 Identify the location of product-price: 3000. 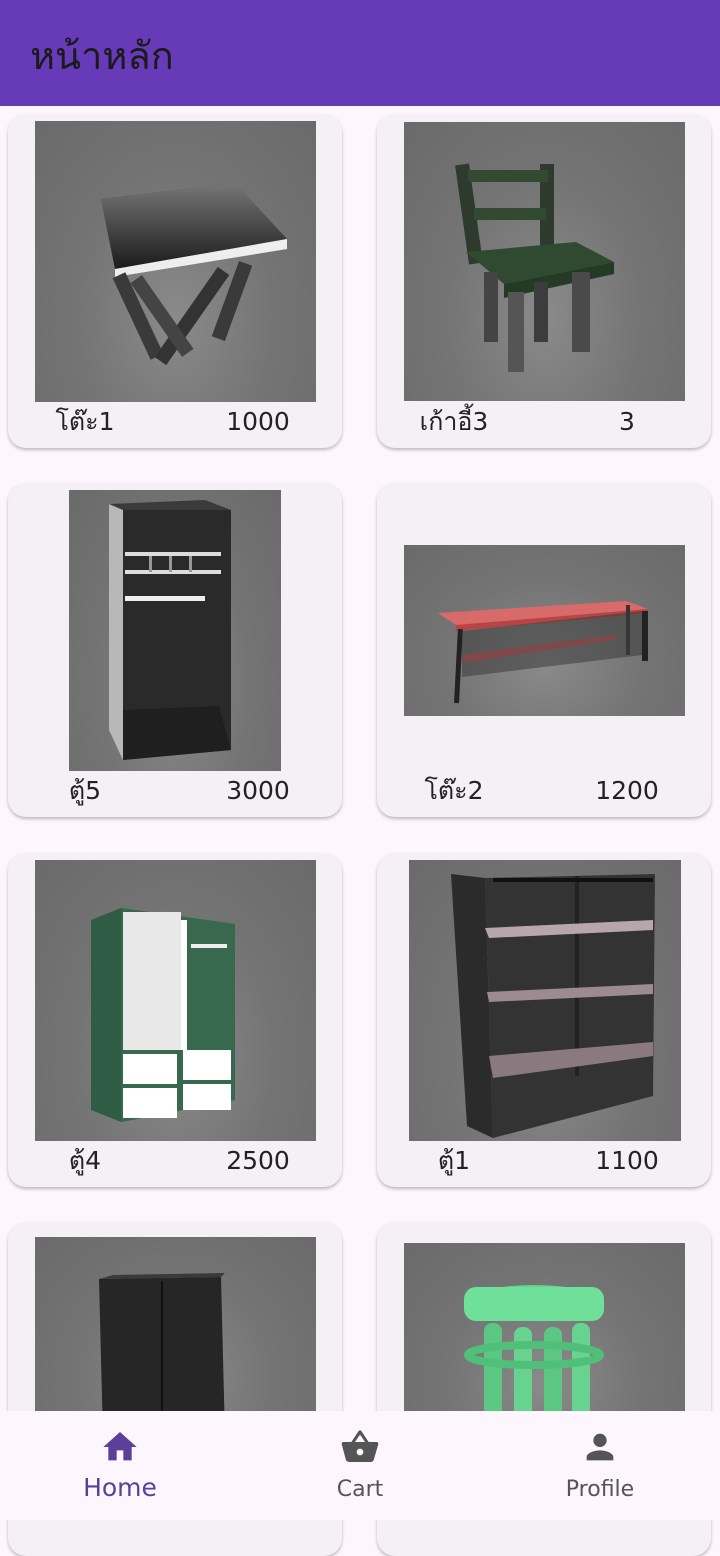
(258, 790).